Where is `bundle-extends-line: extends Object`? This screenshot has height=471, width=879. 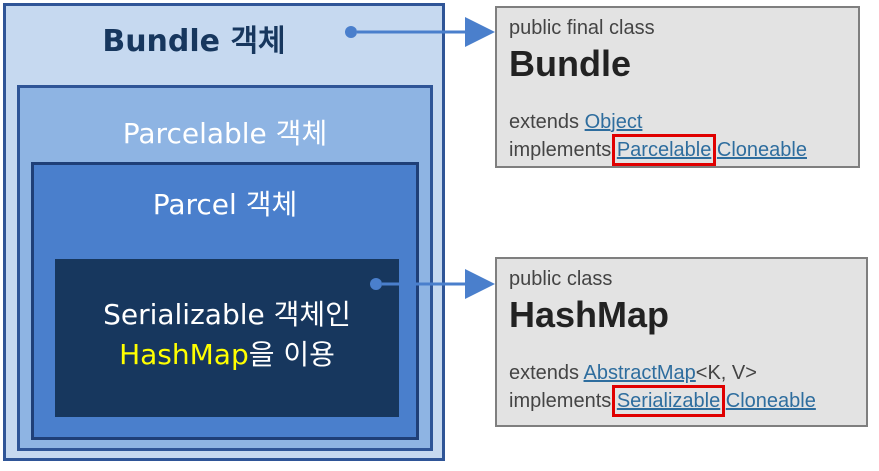
bundle-extends-line: extends Object is located at coordinates (677, 122).